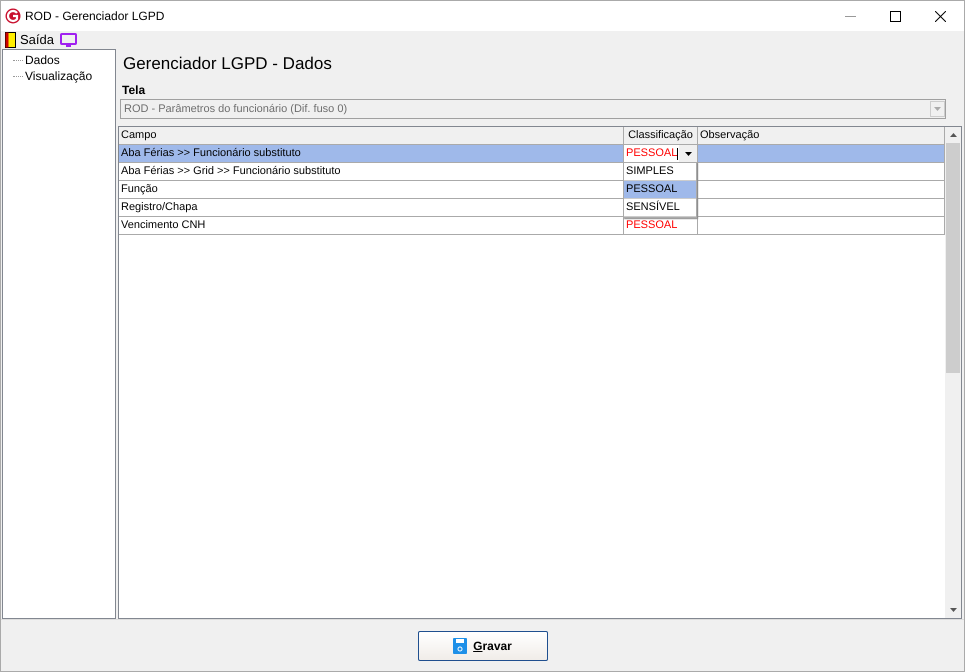 The image size is (965, 672). I want to click on save-button: Gravar, so click(483, 645).